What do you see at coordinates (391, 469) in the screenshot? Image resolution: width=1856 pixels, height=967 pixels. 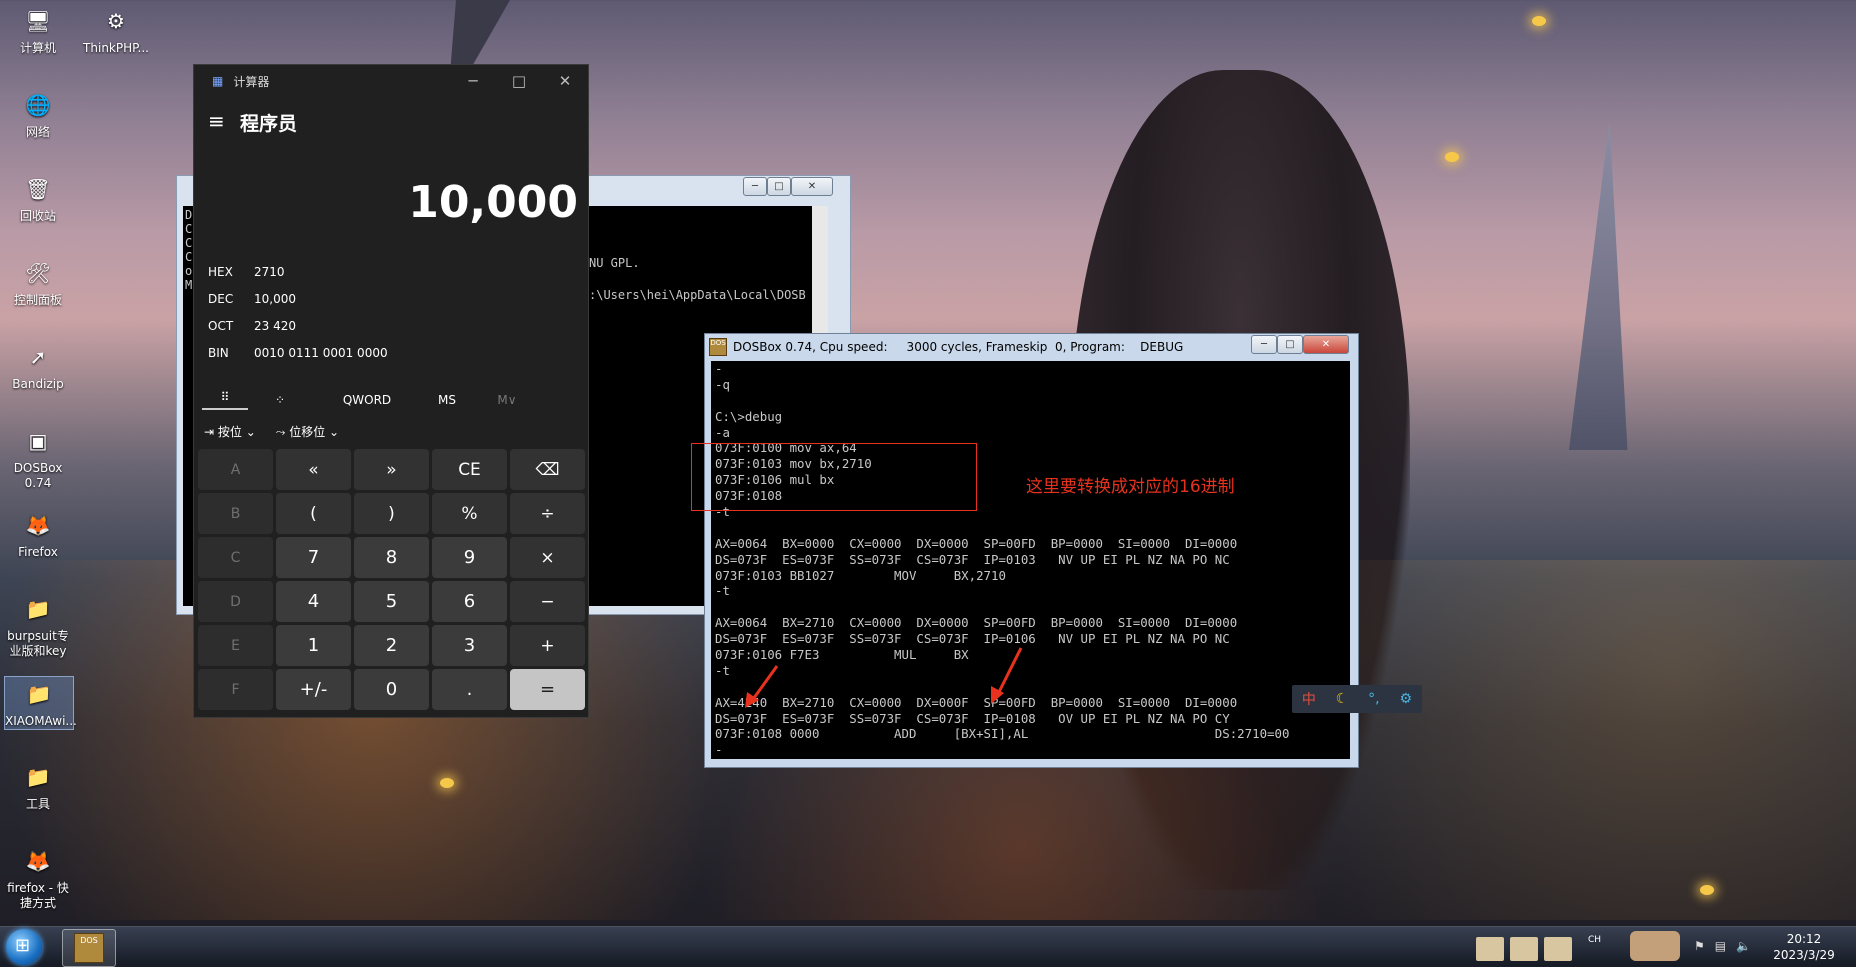 I see `key-button: »` at bounding box center [391, 469].